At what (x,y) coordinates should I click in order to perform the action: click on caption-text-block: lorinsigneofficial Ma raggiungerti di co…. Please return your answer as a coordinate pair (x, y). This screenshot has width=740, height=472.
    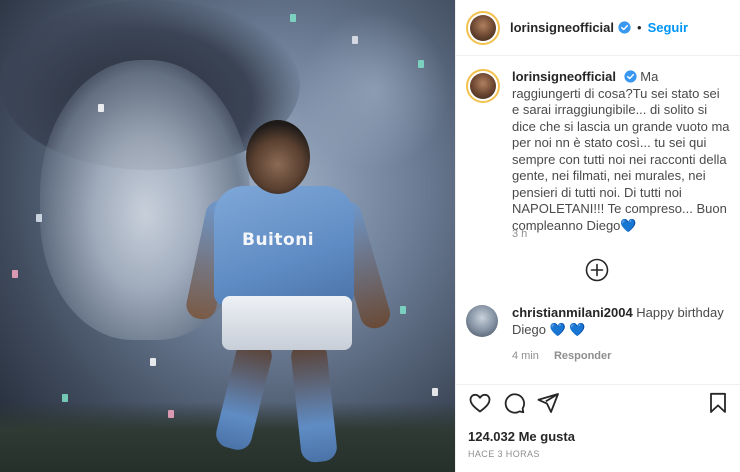
    Looking at the image, I should click on (621, 151).